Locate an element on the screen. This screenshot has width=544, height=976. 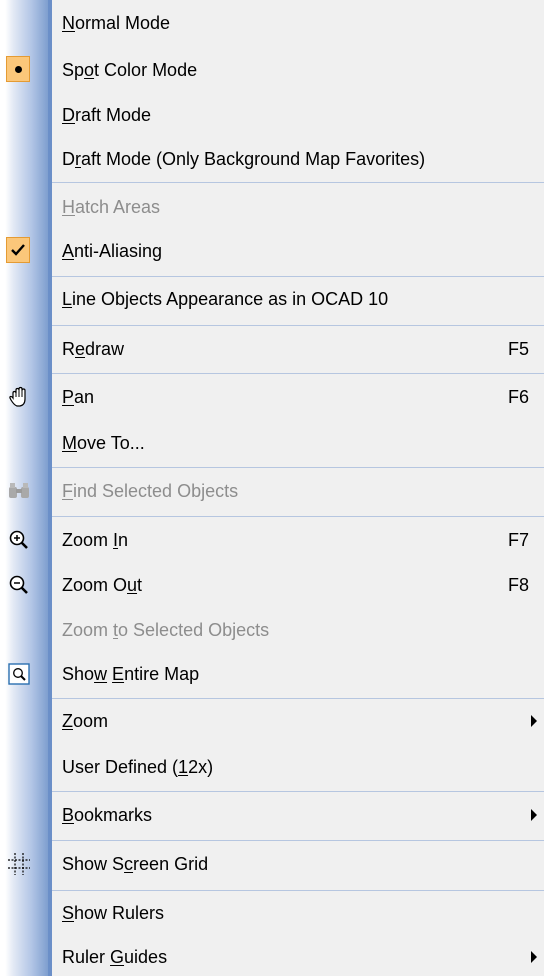
menu-item-label: Pan is located at coordinates (78, 397).